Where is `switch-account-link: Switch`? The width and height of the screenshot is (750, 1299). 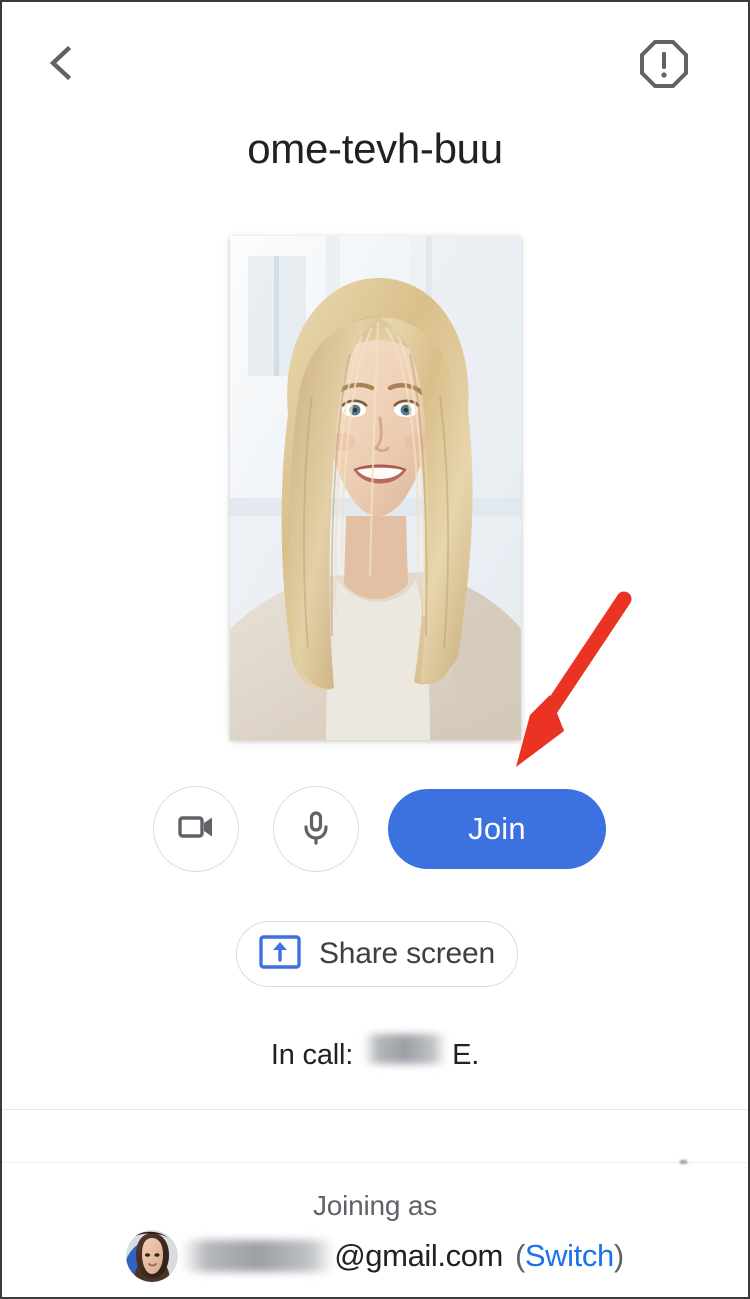 switch-account-link: Switch is located at coordinates (569, 1255).